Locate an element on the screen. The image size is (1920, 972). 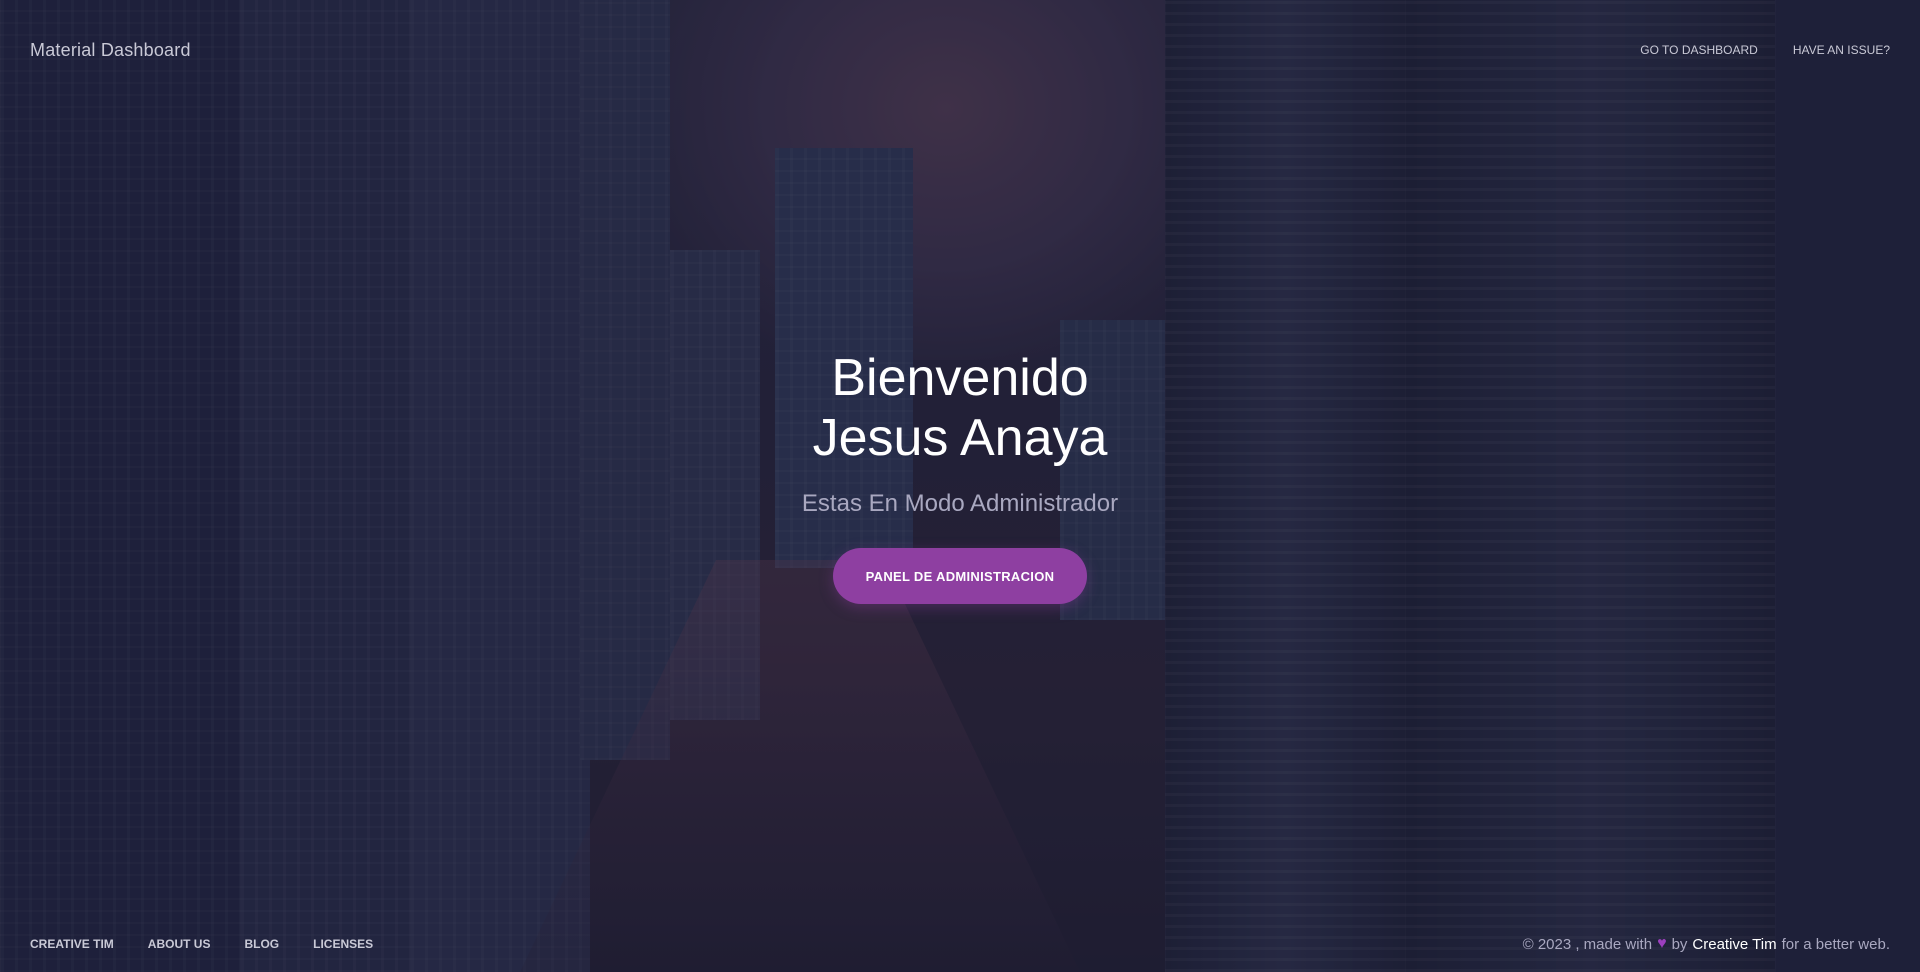
admin-panel-button: PANEL DE ADMINISTRACION is located at coordinates (960, 576).